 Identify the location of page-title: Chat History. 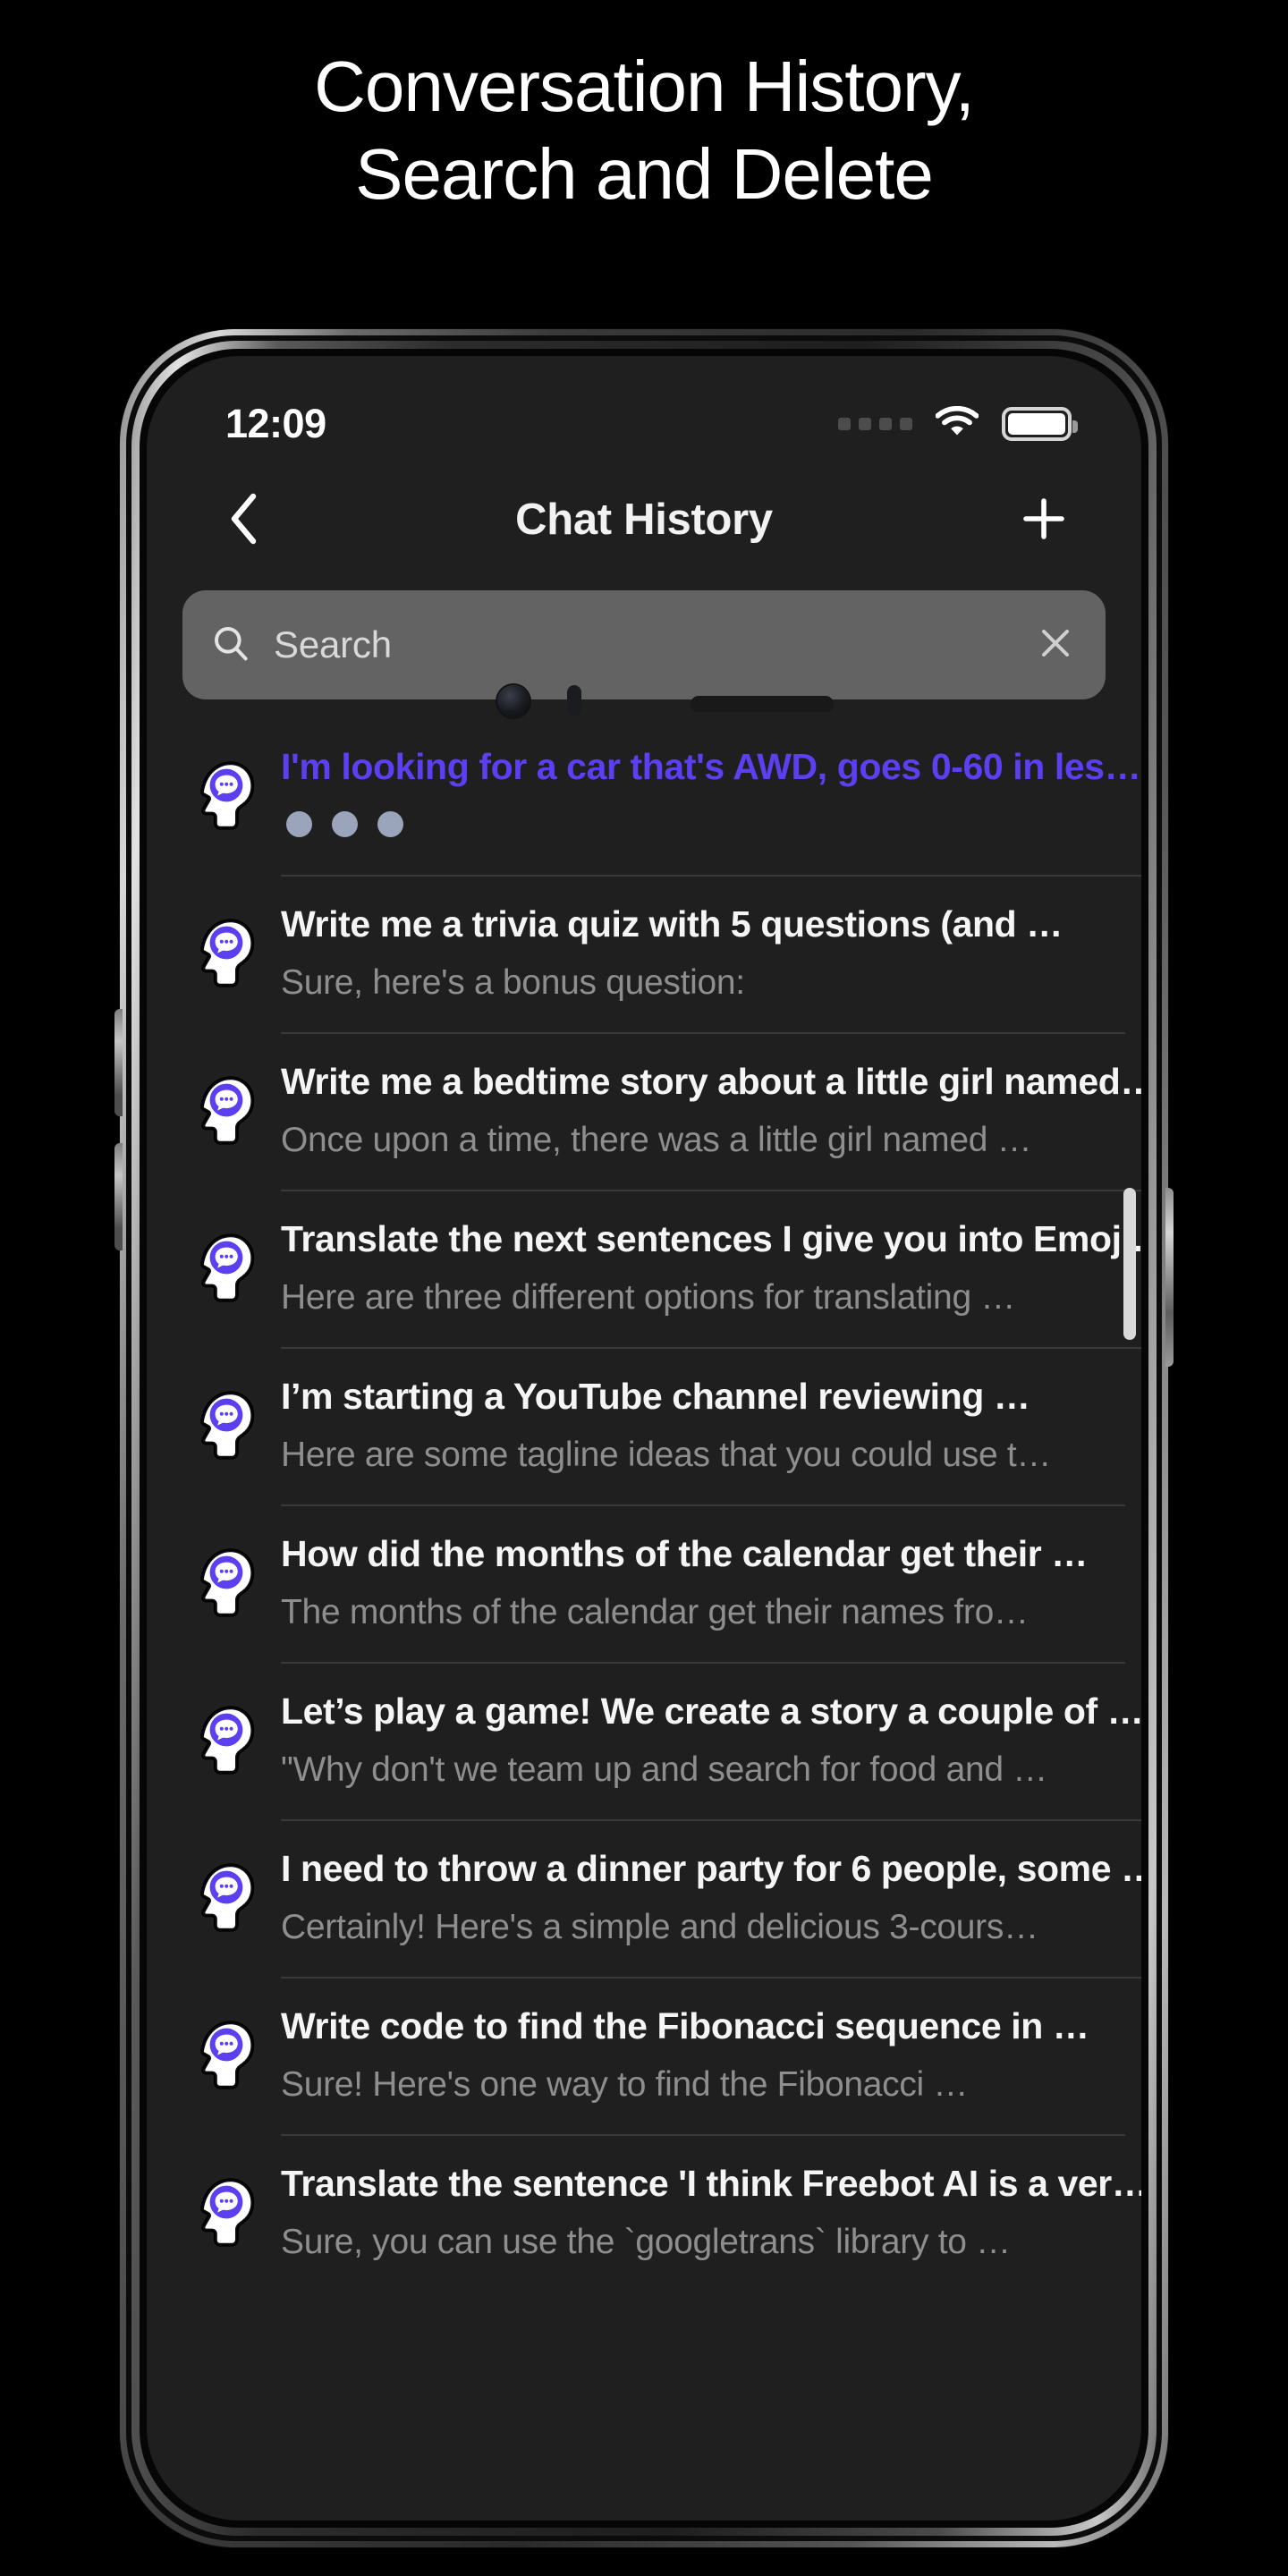
(644, 520).